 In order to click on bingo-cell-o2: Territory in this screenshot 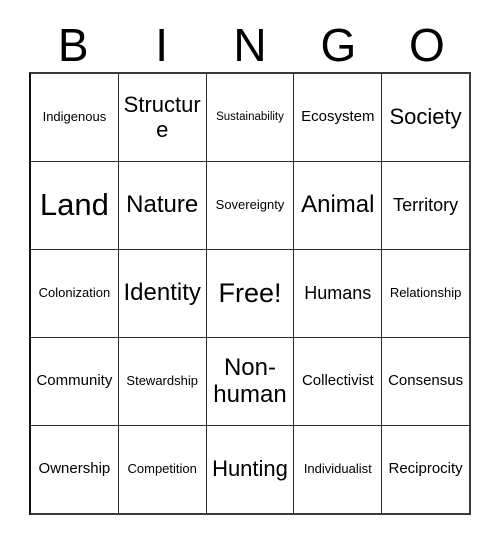, I will do `click(425, 205)`.